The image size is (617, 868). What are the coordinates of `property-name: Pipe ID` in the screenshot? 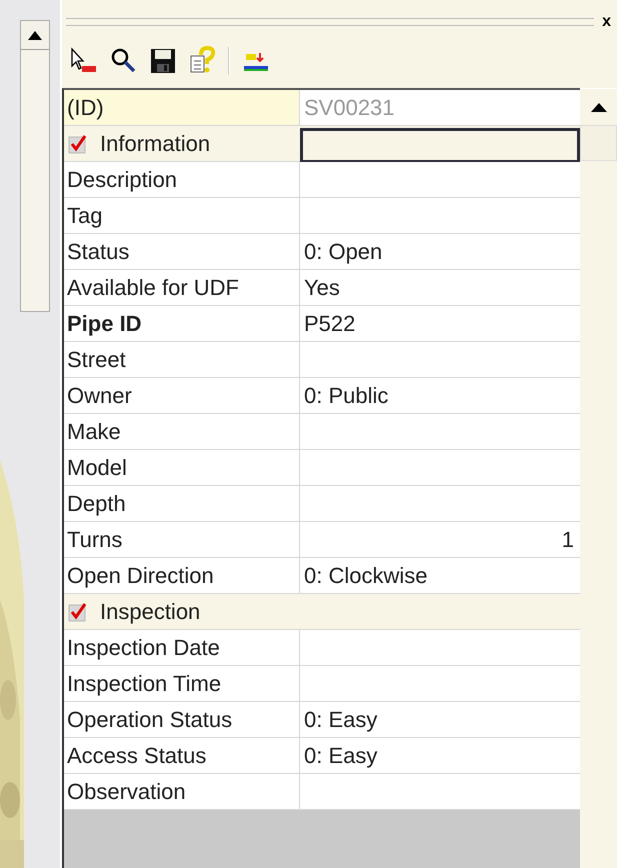 It's located at (182, 323).